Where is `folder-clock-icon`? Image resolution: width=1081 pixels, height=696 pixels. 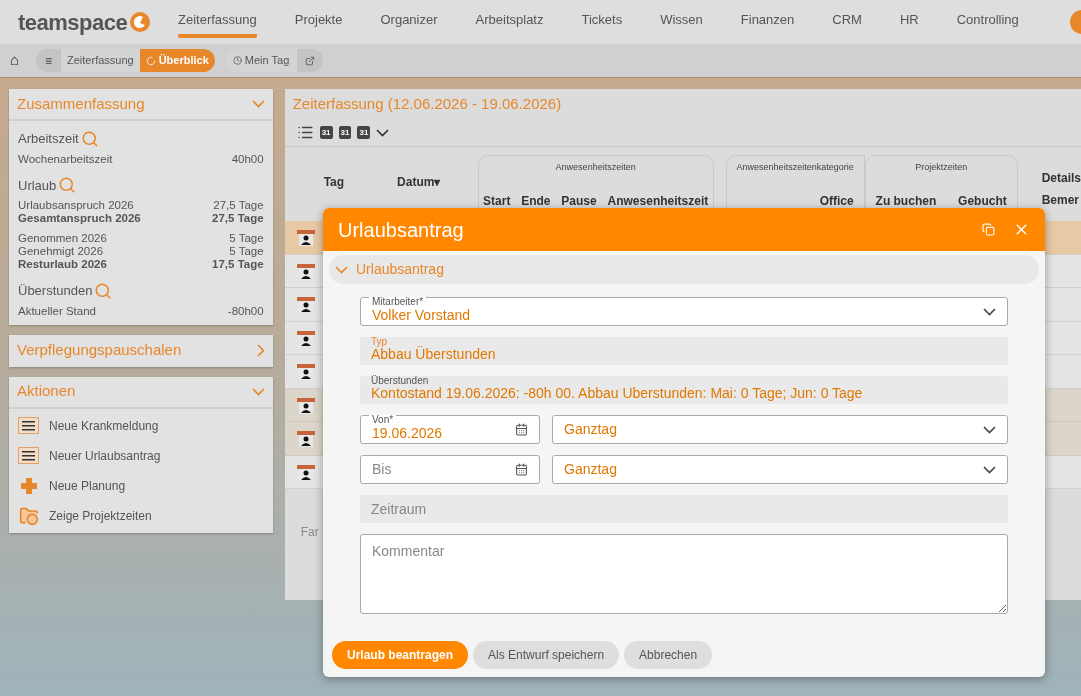 folder-clock-icon is located at coordinates (28, 515).